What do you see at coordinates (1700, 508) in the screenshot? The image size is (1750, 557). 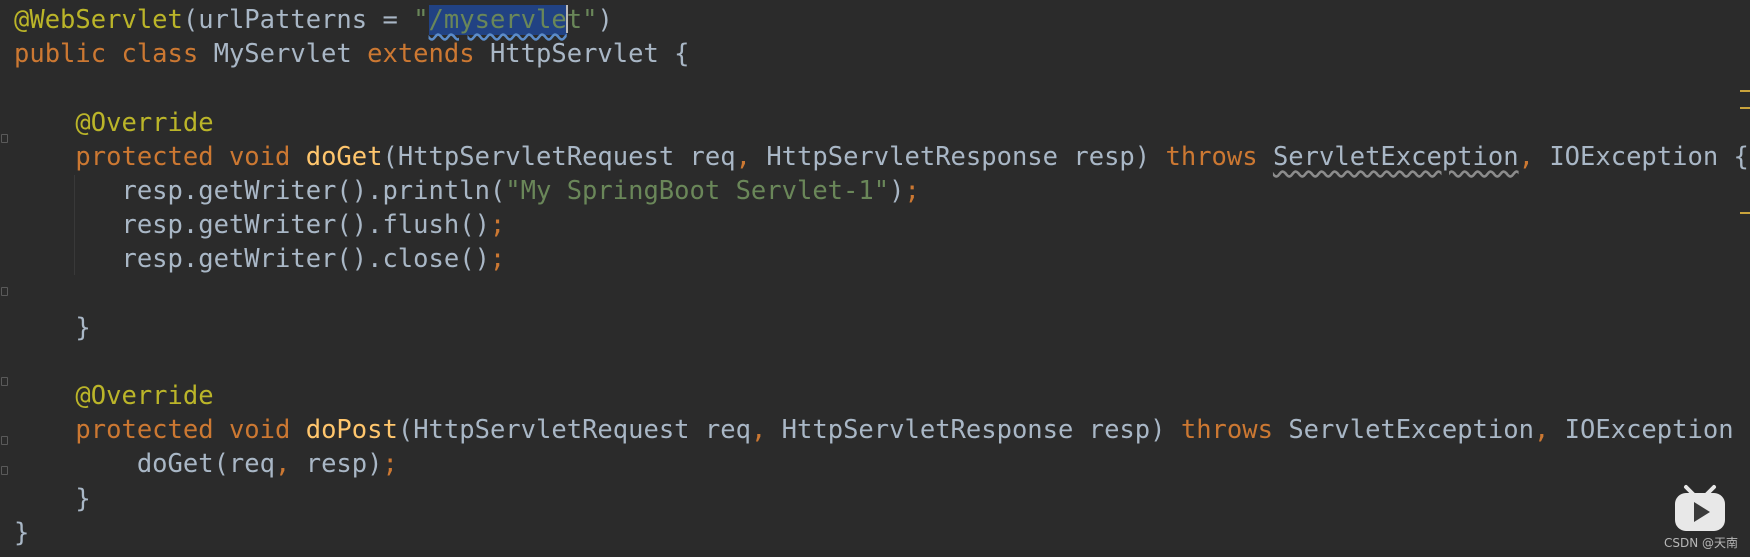 I see `bilibili-play-logo-icon` at bounding box center [1700, 508].